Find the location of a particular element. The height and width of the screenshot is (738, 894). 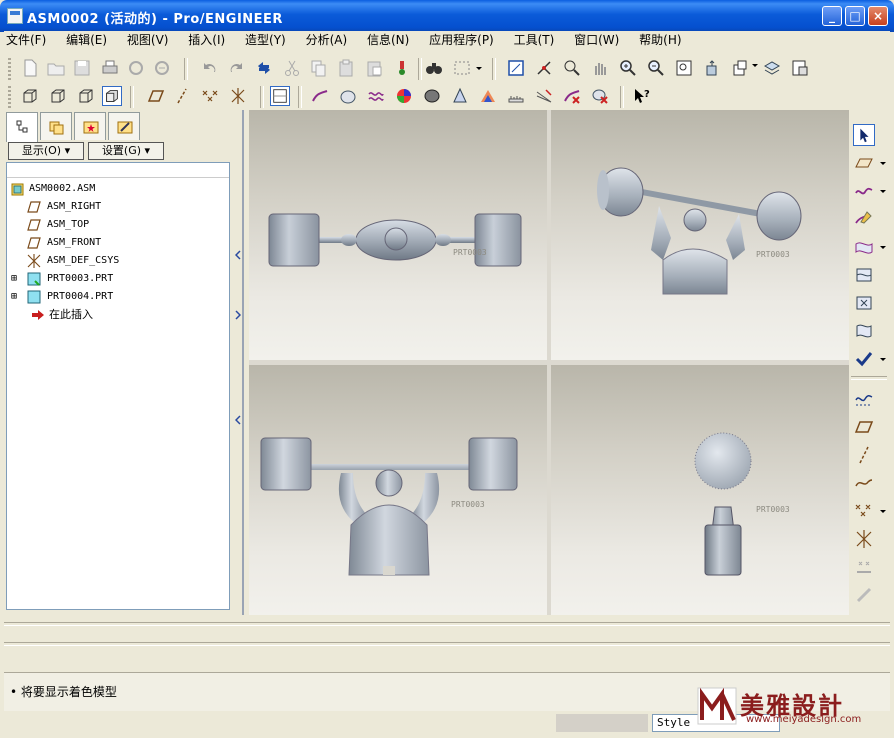

datum-point-icon is located at coordinates (864, 511).